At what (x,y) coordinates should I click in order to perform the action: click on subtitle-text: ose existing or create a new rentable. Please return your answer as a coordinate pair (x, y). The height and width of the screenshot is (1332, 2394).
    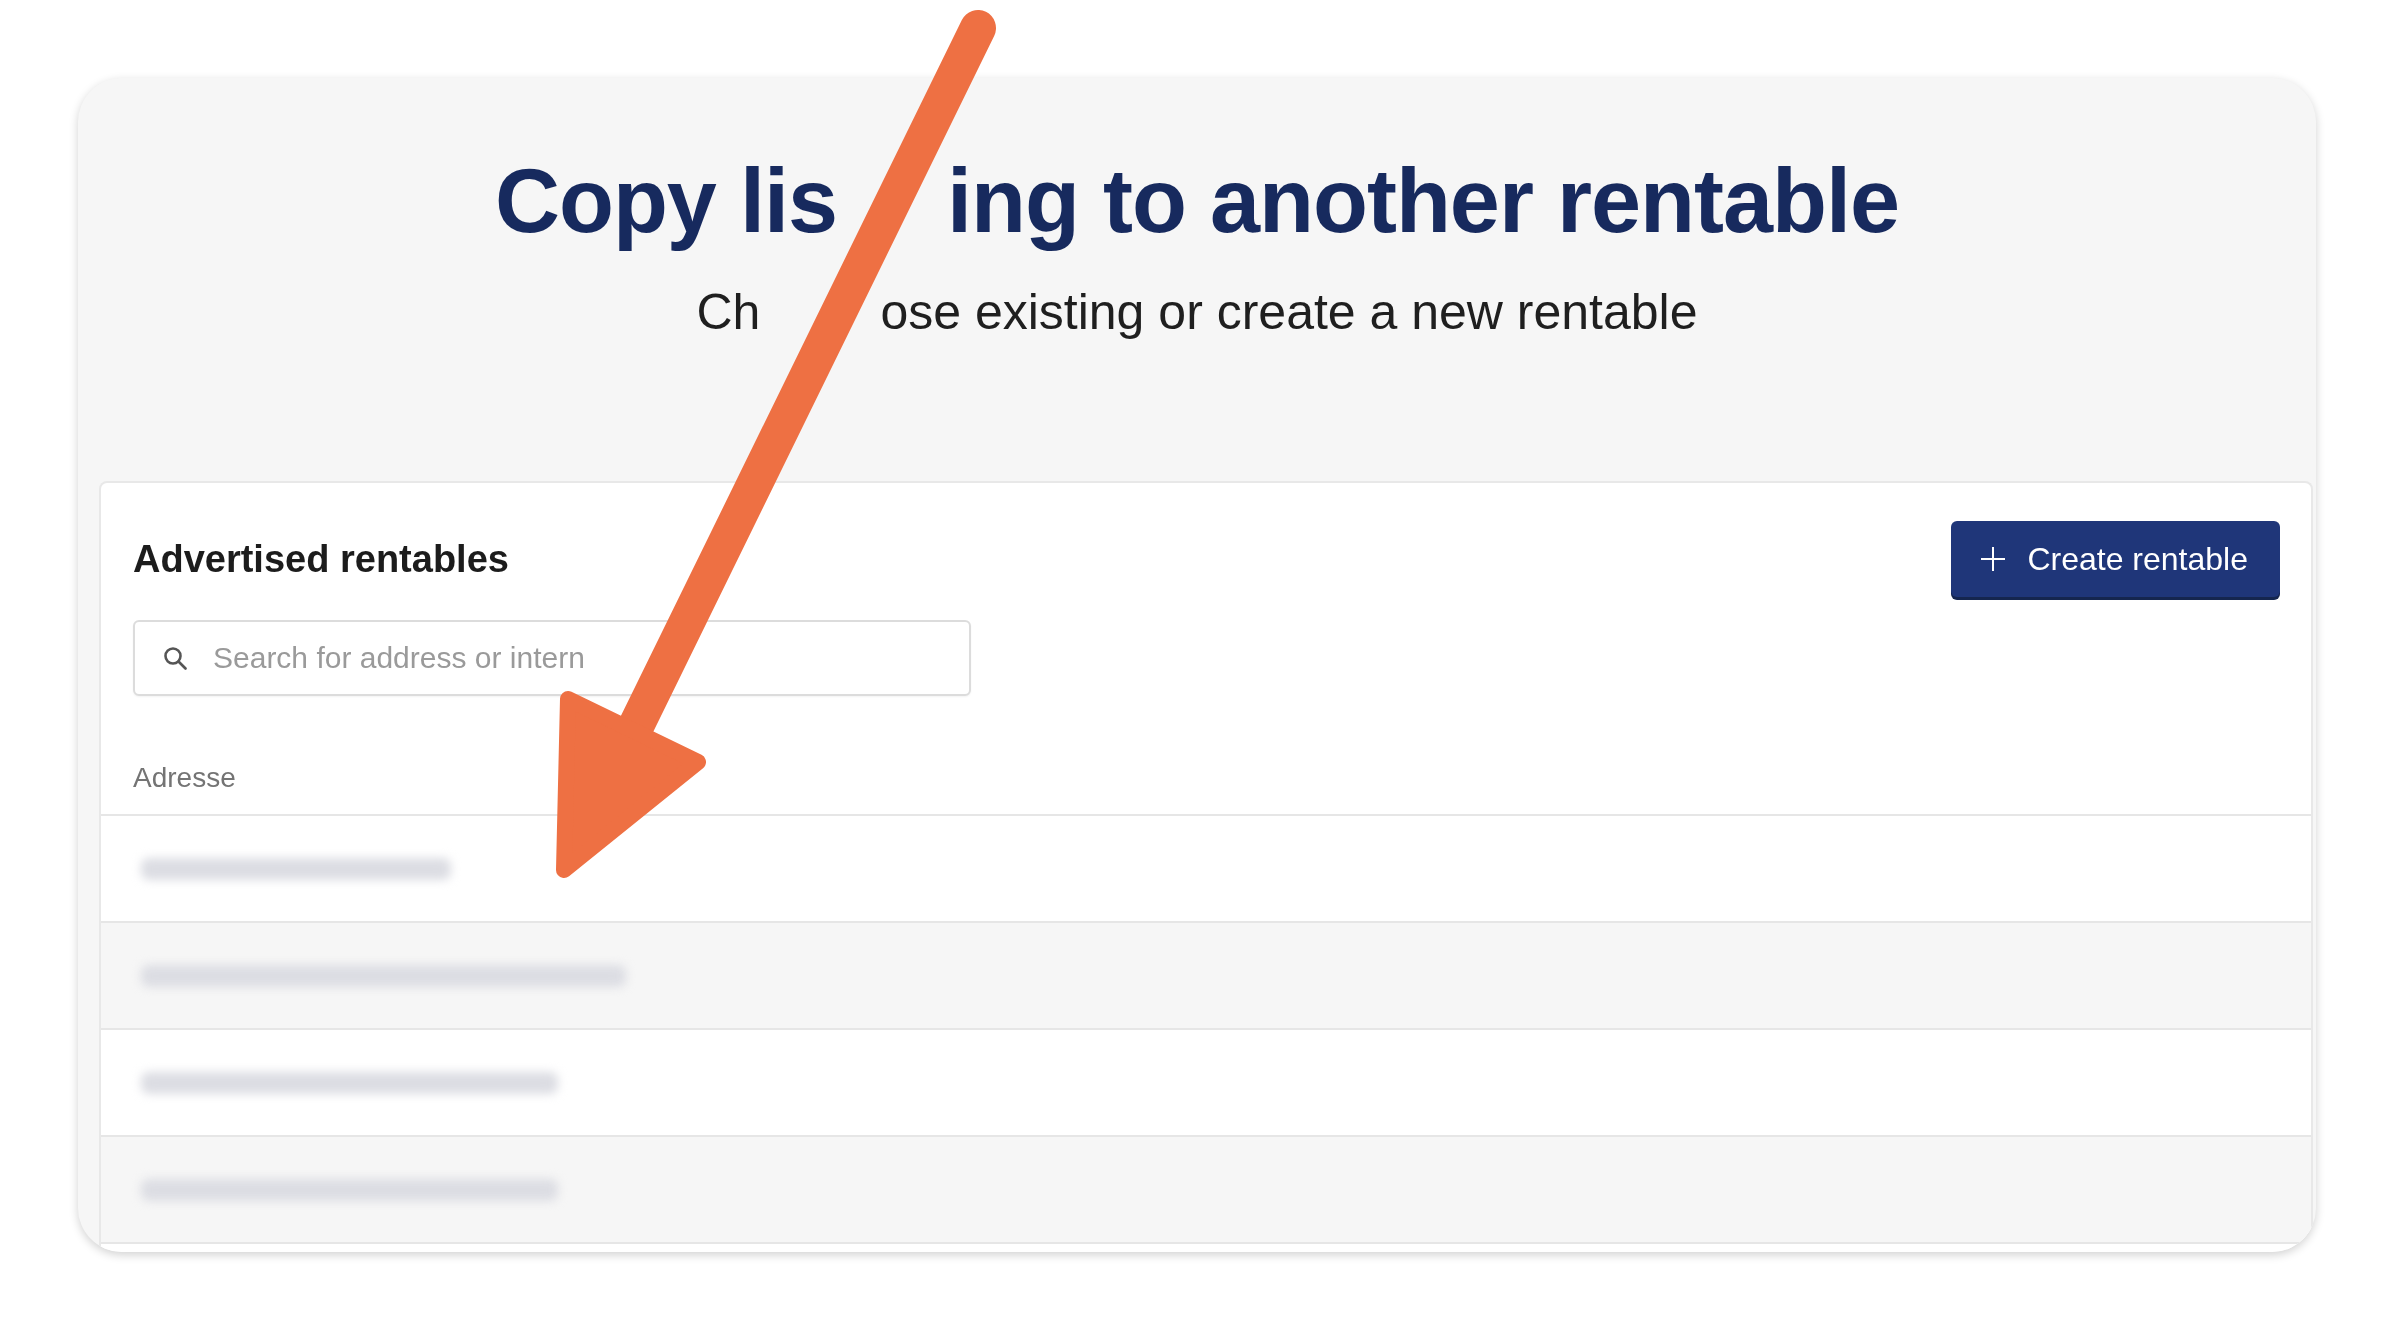
    Looking at the image, I should click on (1289, 312).